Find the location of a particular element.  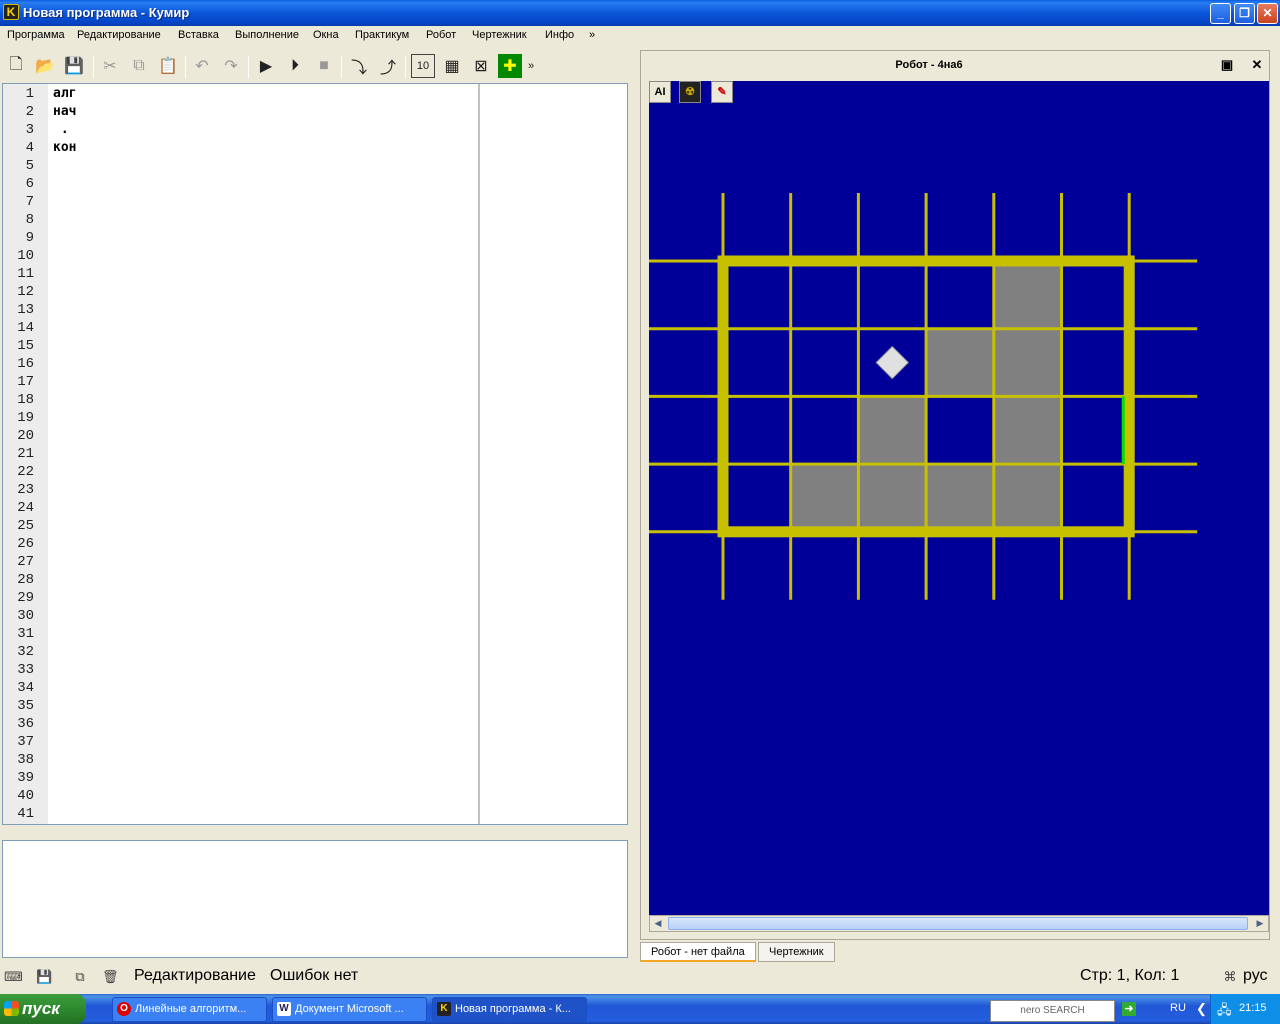

line-number: 32 is located at coordinates (25, 652).